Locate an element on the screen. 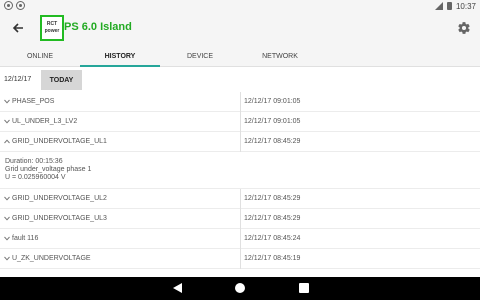 The image size is (480, 300). tab-bar: ONLINE HISTORY DEVICE NETWORK is located at coordinates (240, 56).